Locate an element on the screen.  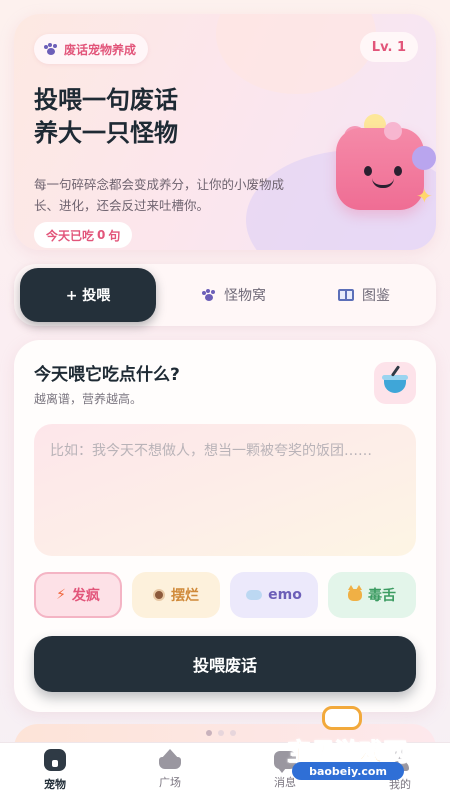
page-indicator is located at coordinates (221, 733).